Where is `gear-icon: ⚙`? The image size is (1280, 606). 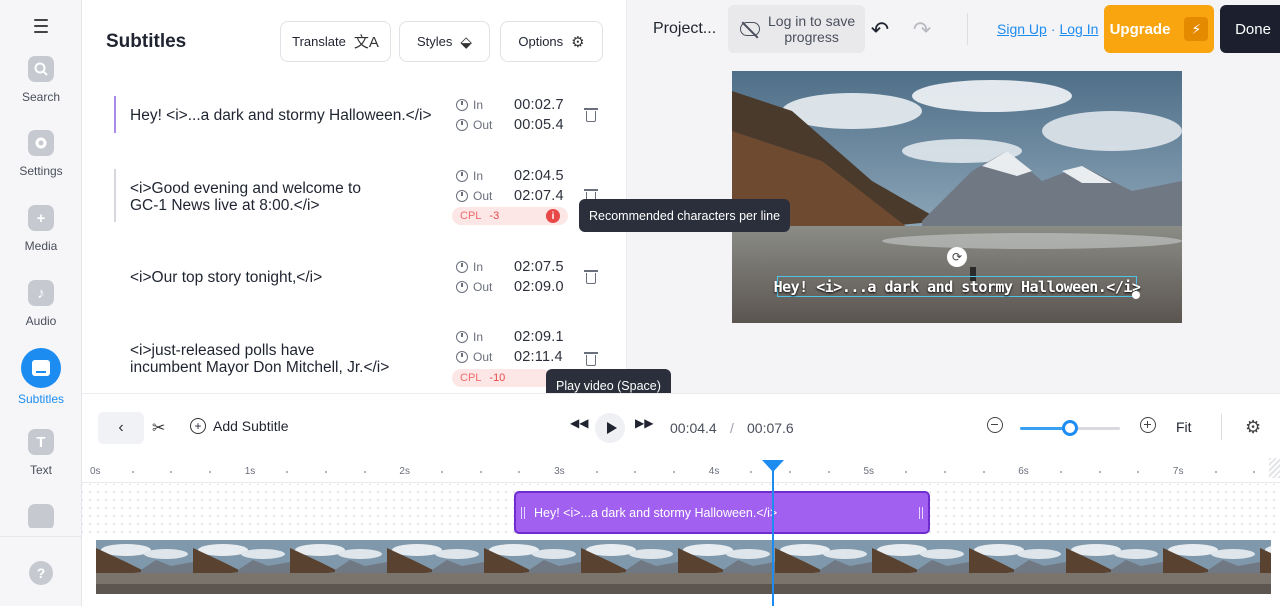
gear-icon: ⚙ is located at coordinates (1253, 427).